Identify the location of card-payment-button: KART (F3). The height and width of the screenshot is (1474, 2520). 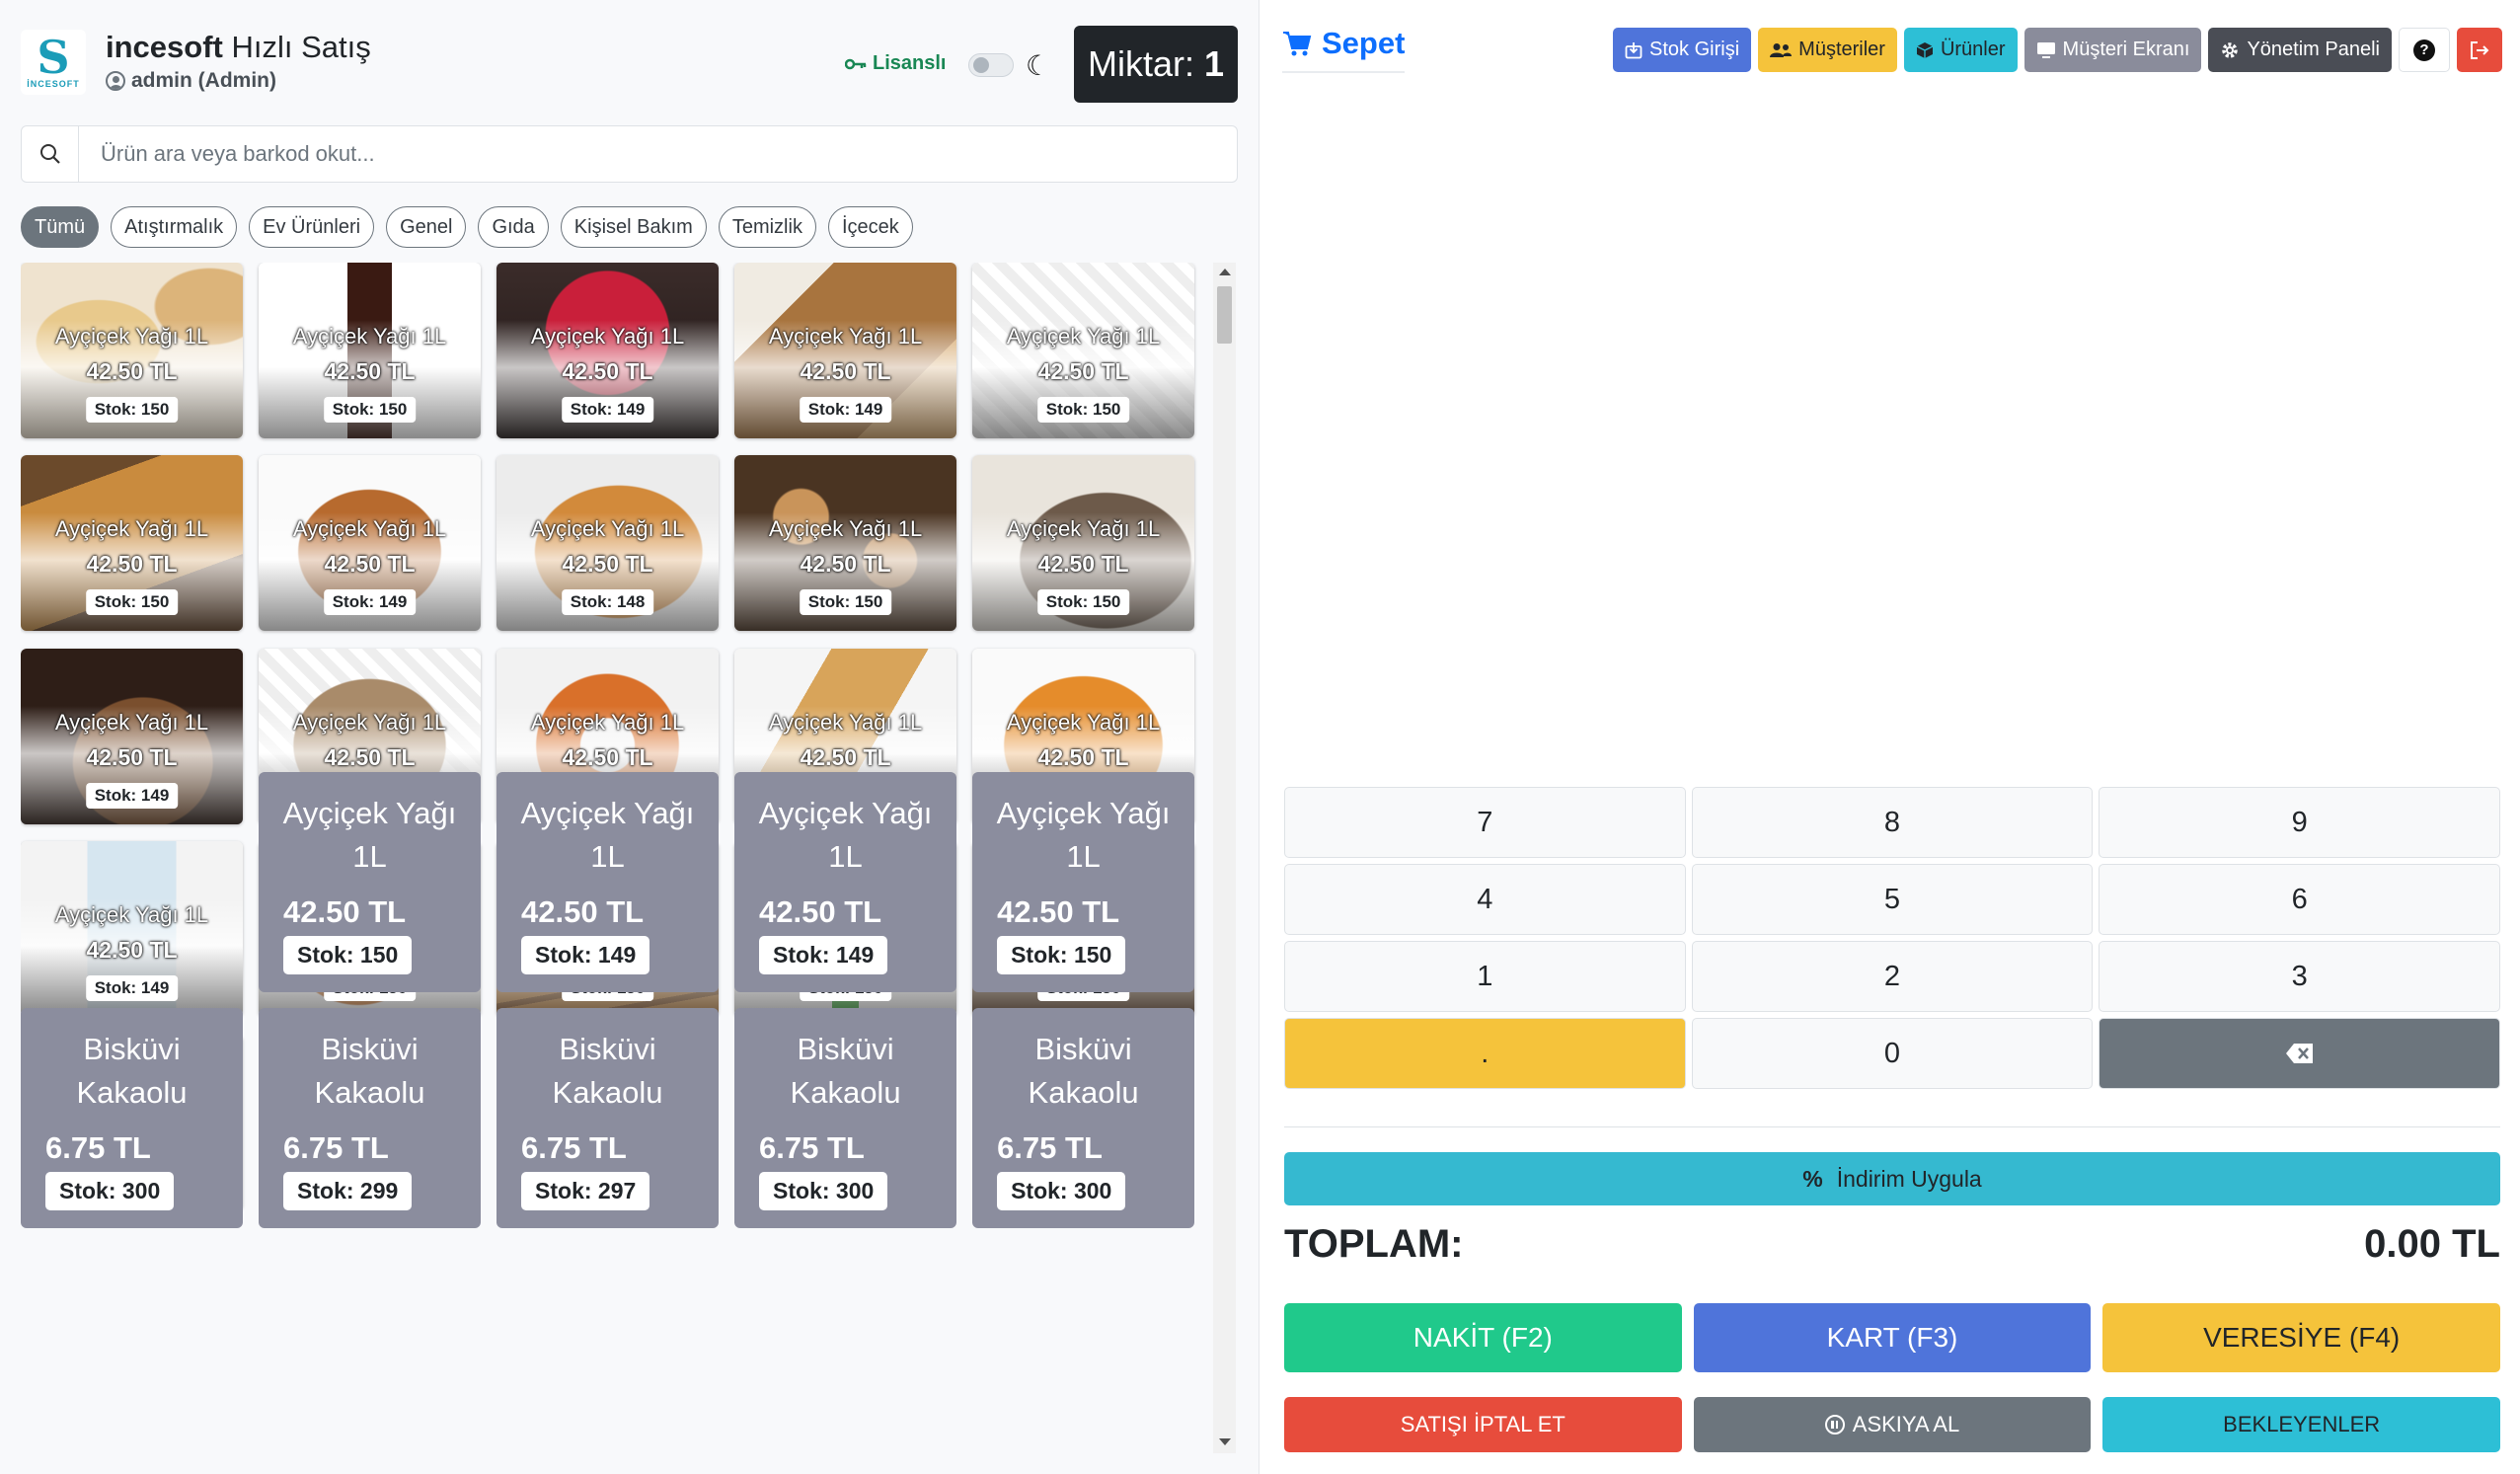
(1892, 1338).